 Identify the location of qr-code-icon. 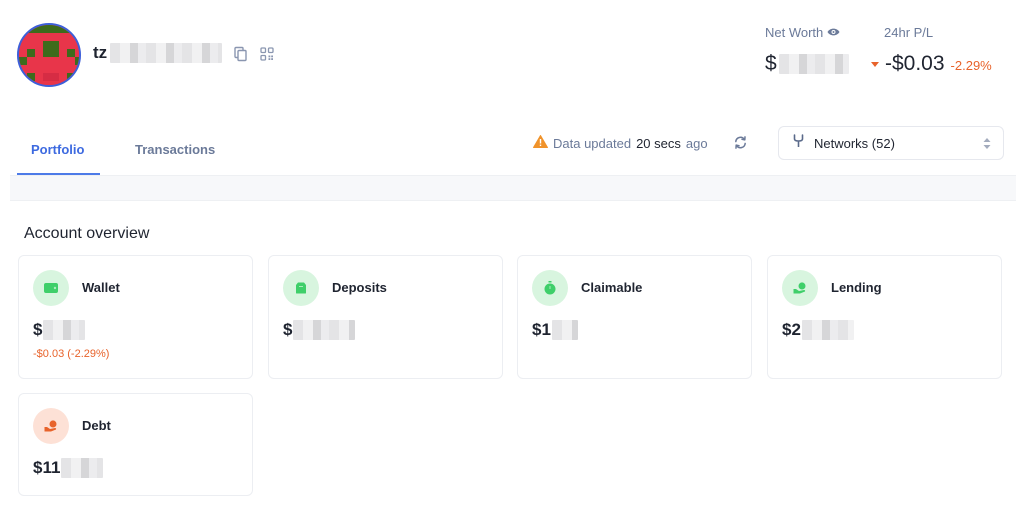
(267, 54).